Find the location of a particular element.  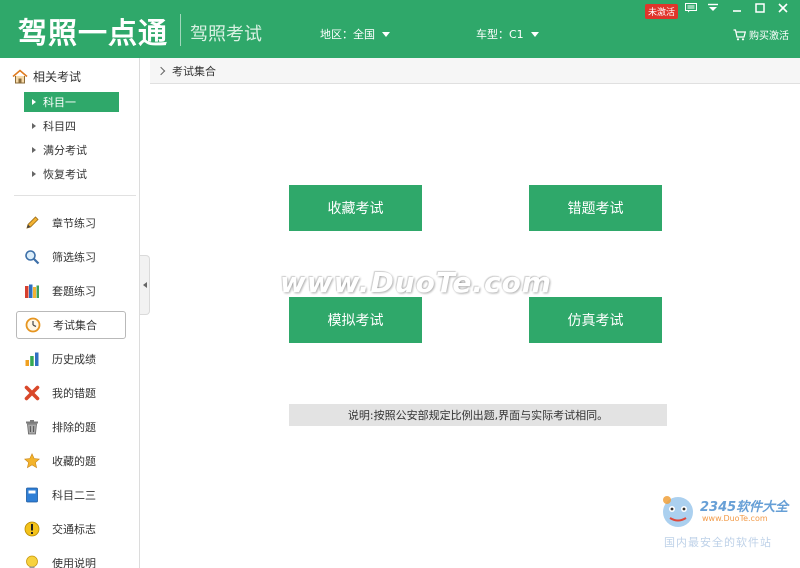

region-select: 地区：全国 is located at coordinates (355, 34).